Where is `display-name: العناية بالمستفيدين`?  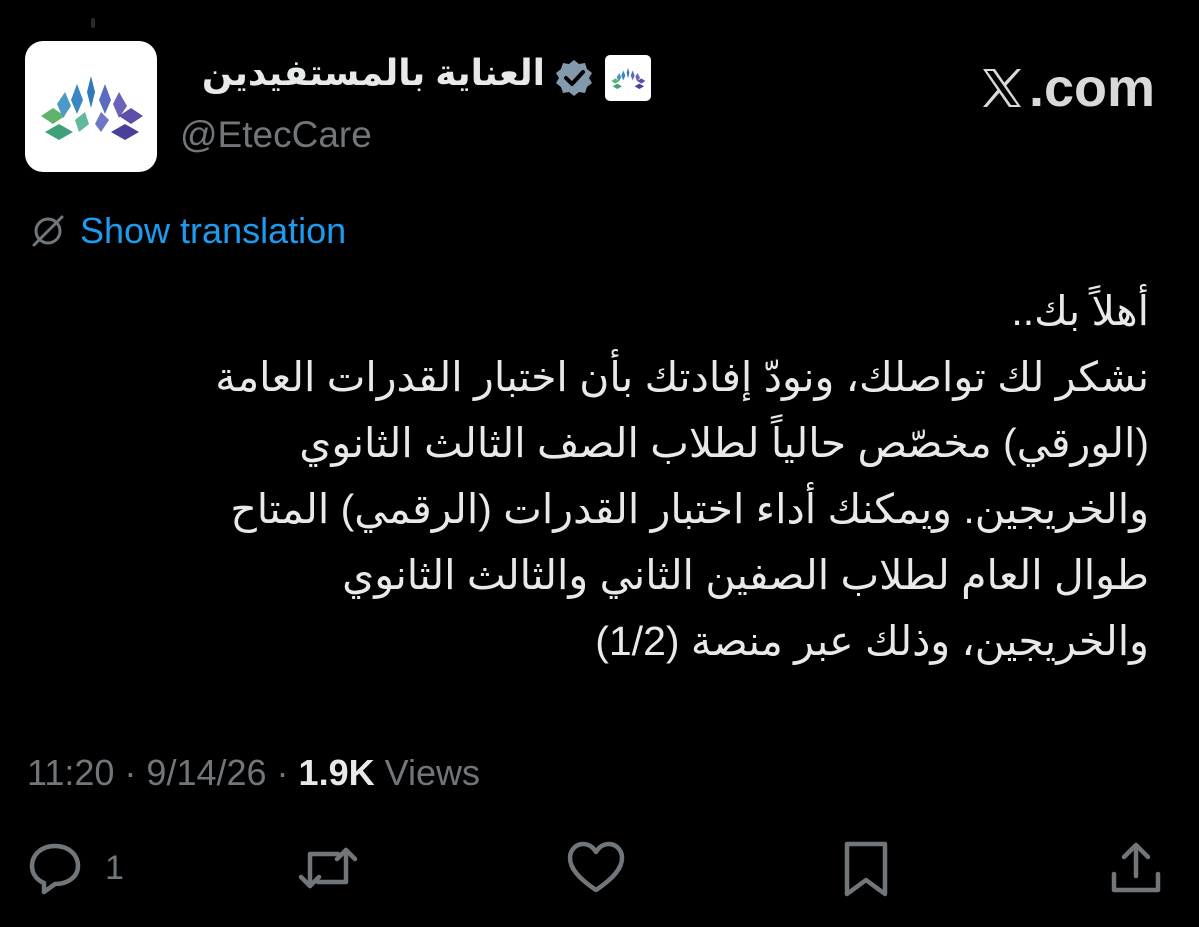 display-name: العناية بالمستفيدين is located at coordinates (360, 73).